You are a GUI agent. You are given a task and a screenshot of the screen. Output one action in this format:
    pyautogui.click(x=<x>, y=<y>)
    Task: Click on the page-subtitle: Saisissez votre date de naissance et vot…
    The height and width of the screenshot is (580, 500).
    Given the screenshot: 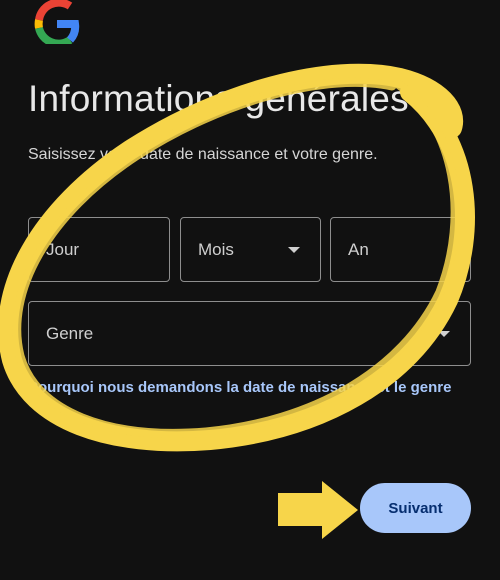 What is the action you would take?
    pyautogui.click(x=203, y=154)
    